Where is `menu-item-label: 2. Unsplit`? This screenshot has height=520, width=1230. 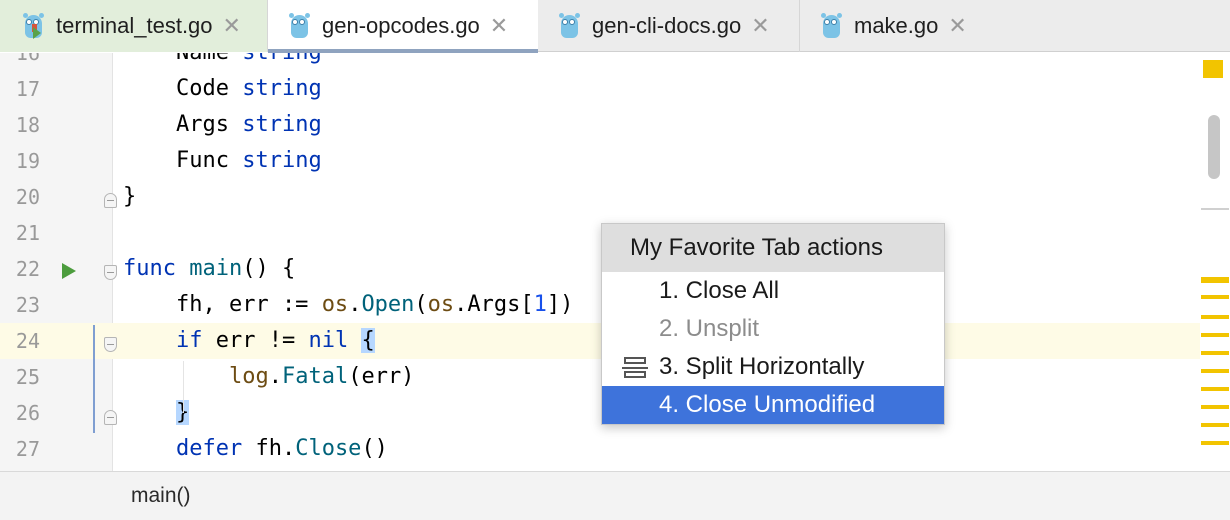
menu-item-label: 2. Unsplit is located at coordinates (709, 328).